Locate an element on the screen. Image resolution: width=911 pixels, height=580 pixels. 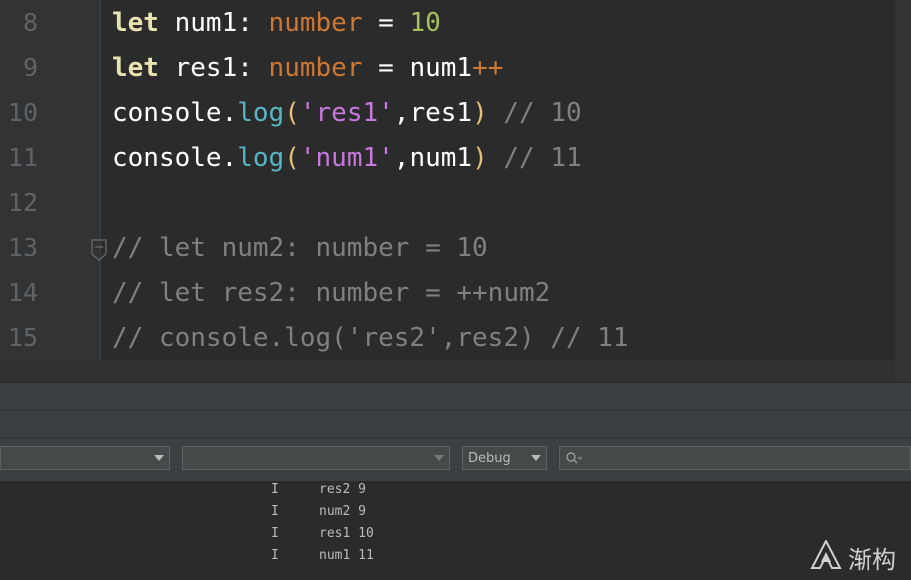
code-line: // let num2: number = 10 is located at coordinates (300, 248).